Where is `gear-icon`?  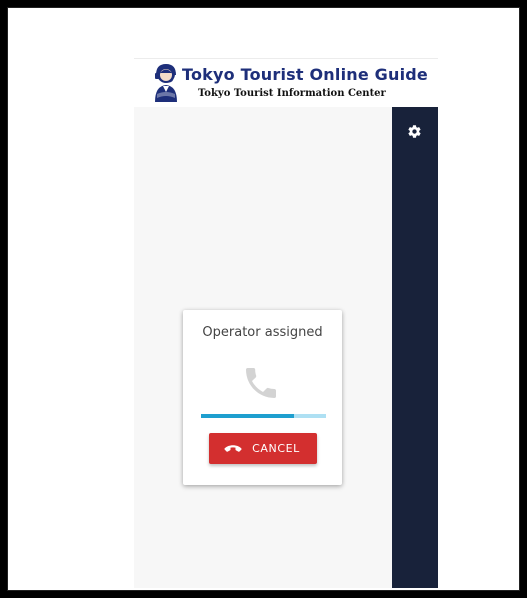
gear-icon is located at coordinates (414, 131).